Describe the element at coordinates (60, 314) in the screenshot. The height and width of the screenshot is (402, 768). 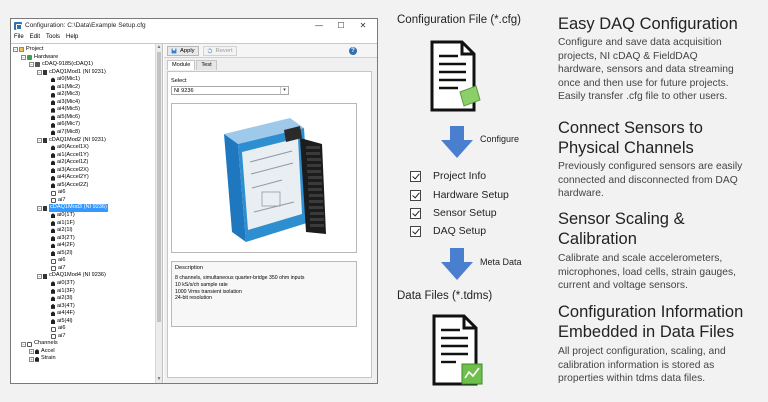
I see `tree-item: ai4(4F)` at that location.